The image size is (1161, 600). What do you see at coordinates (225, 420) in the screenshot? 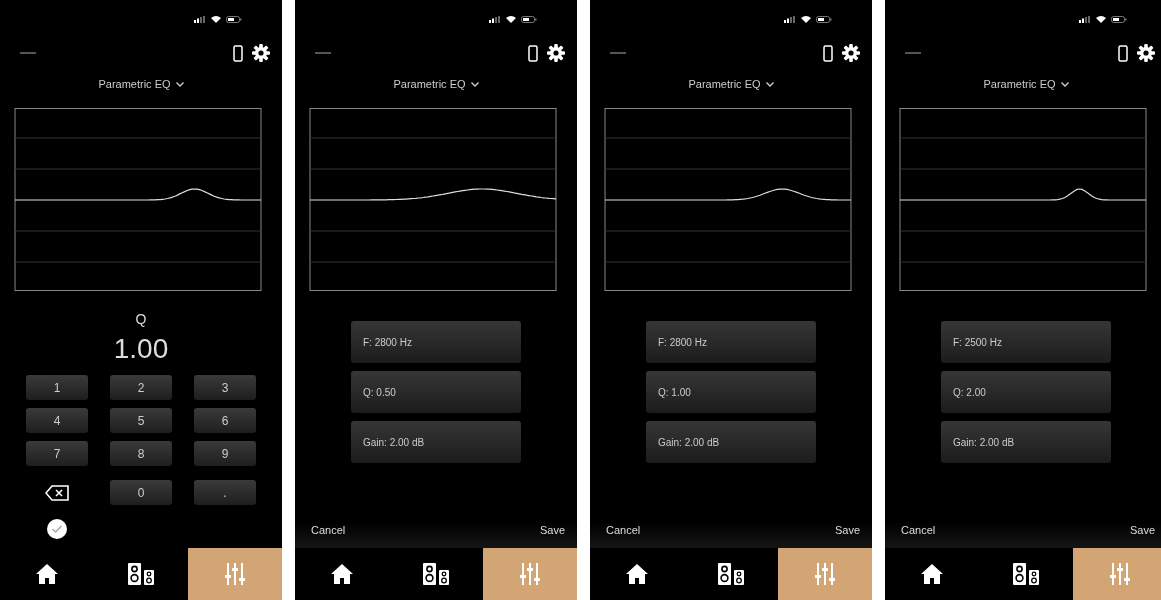
I see `keypad-key: 6` at bounding box center [225, 420].